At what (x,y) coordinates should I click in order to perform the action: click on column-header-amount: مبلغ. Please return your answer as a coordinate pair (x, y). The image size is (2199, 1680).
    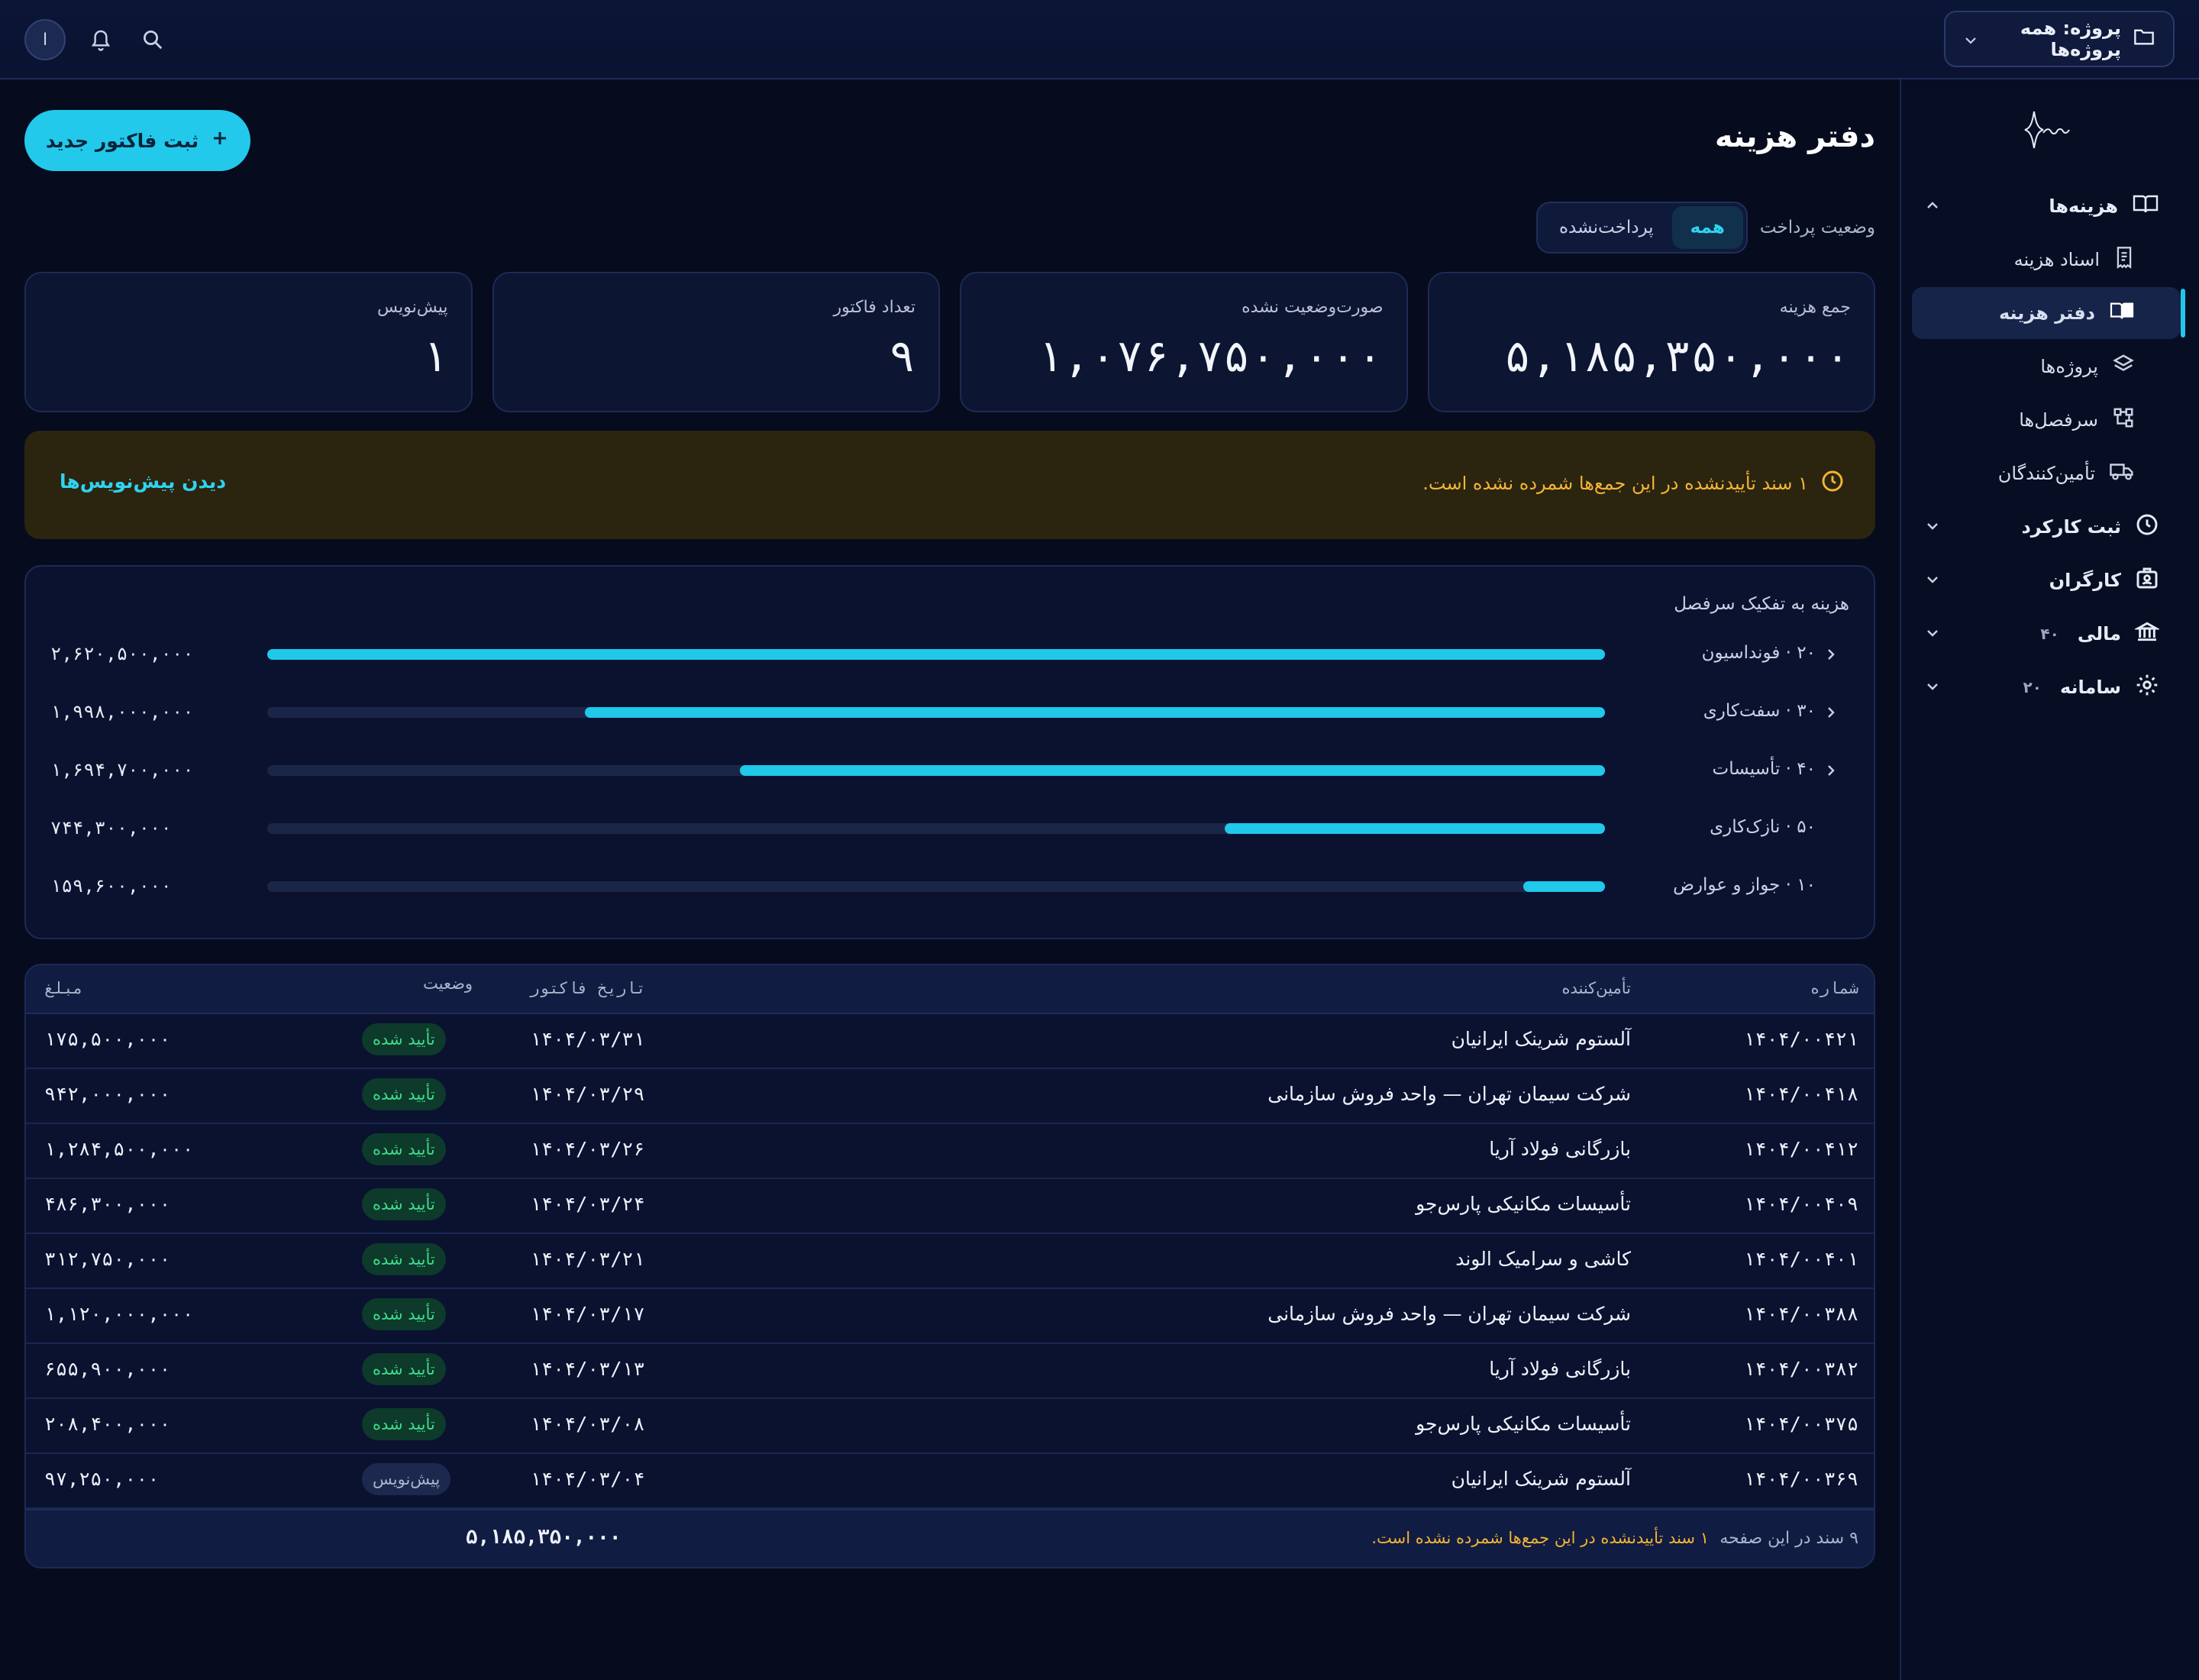
    Looking at the image, I should click on (64, 988).